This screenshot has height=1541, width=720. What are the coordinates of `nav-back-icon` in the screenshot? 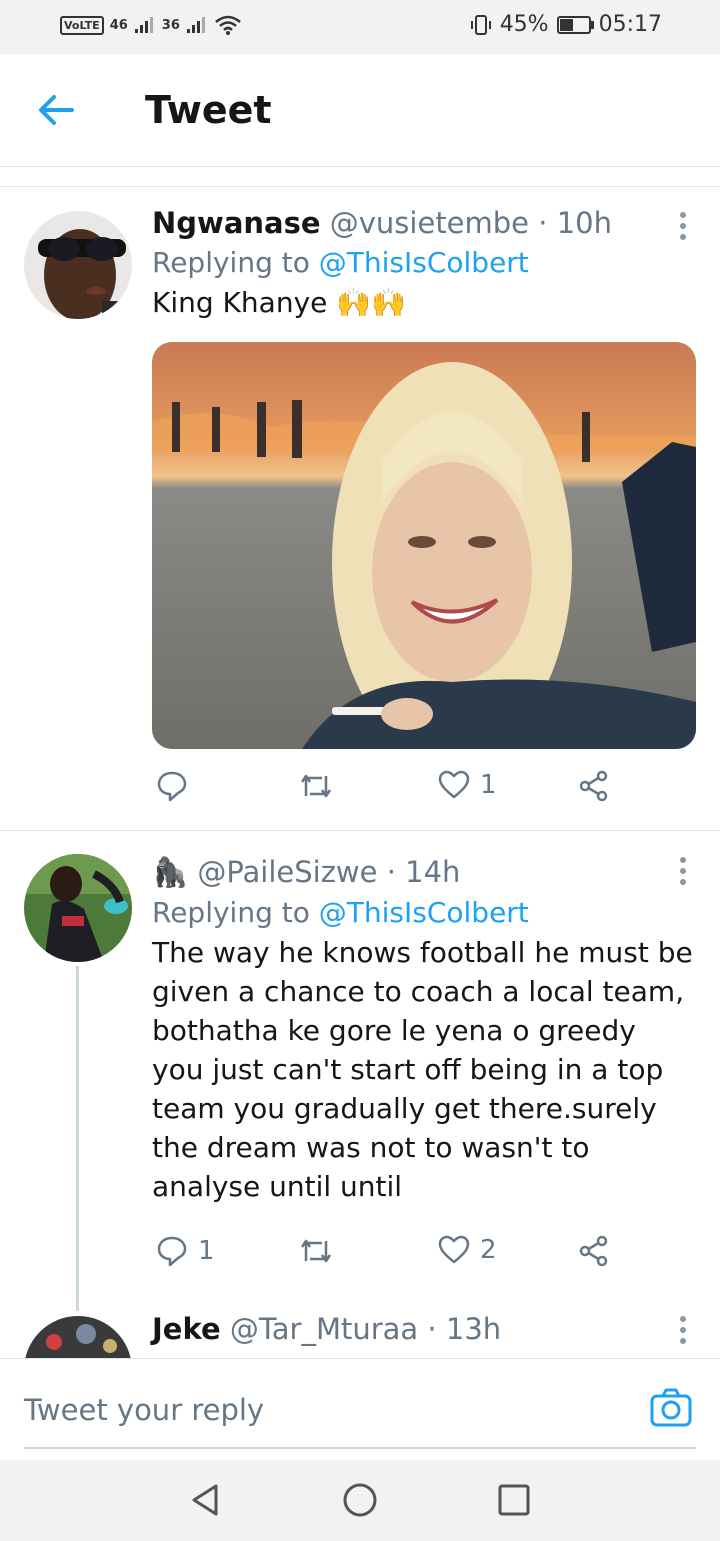 It's located at (206, 1500).